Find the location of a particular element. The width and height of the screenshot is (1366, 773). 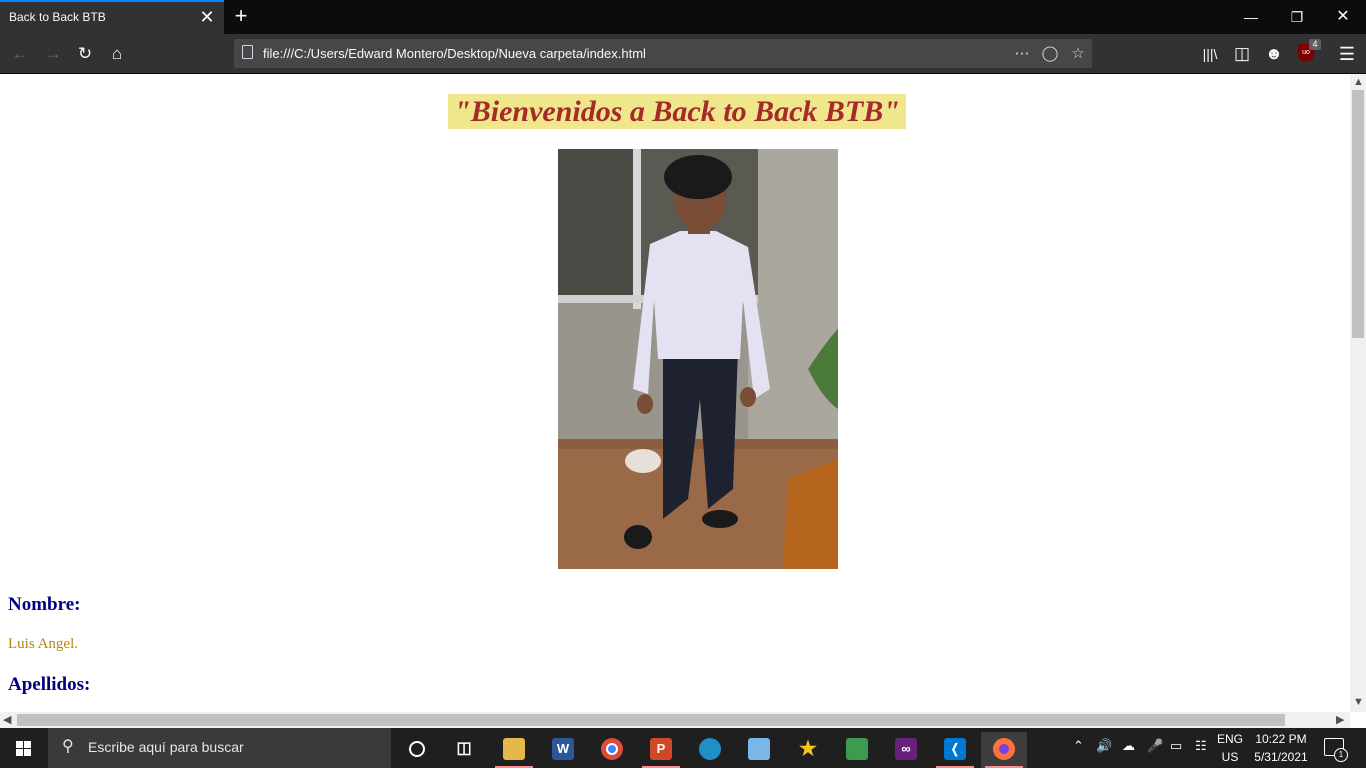

task-view-icon: ◫ is located at coordinates (464, 748).